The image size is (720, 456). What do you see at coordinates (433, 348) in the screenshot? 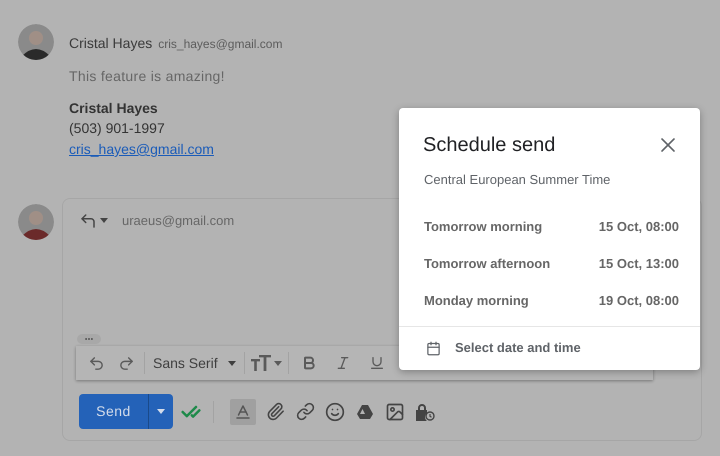
I see `calendar-icon` at bounding box center [433, 348].